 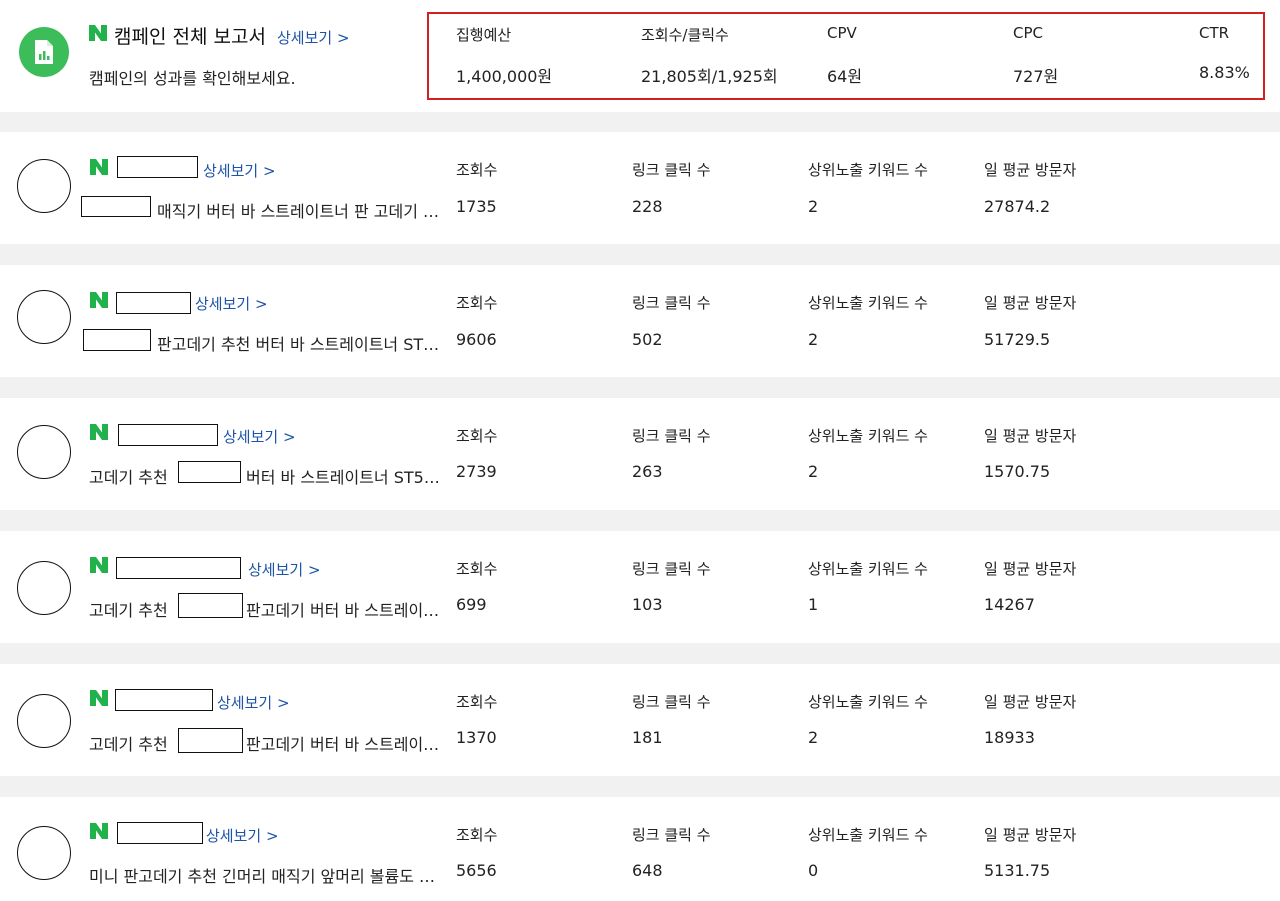 I want to click on keywords-value: 0, so click(x=813, y=870).